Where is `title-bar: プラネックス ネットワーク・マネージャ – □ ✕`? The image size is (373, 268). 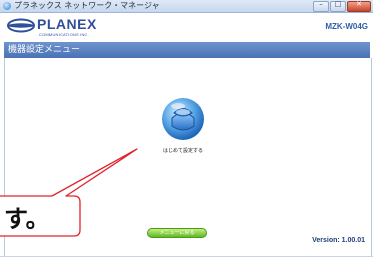 title-bar: プラネックス ネットワーク・マネージャ – □ ✕ is located at coordinates (186, 6).